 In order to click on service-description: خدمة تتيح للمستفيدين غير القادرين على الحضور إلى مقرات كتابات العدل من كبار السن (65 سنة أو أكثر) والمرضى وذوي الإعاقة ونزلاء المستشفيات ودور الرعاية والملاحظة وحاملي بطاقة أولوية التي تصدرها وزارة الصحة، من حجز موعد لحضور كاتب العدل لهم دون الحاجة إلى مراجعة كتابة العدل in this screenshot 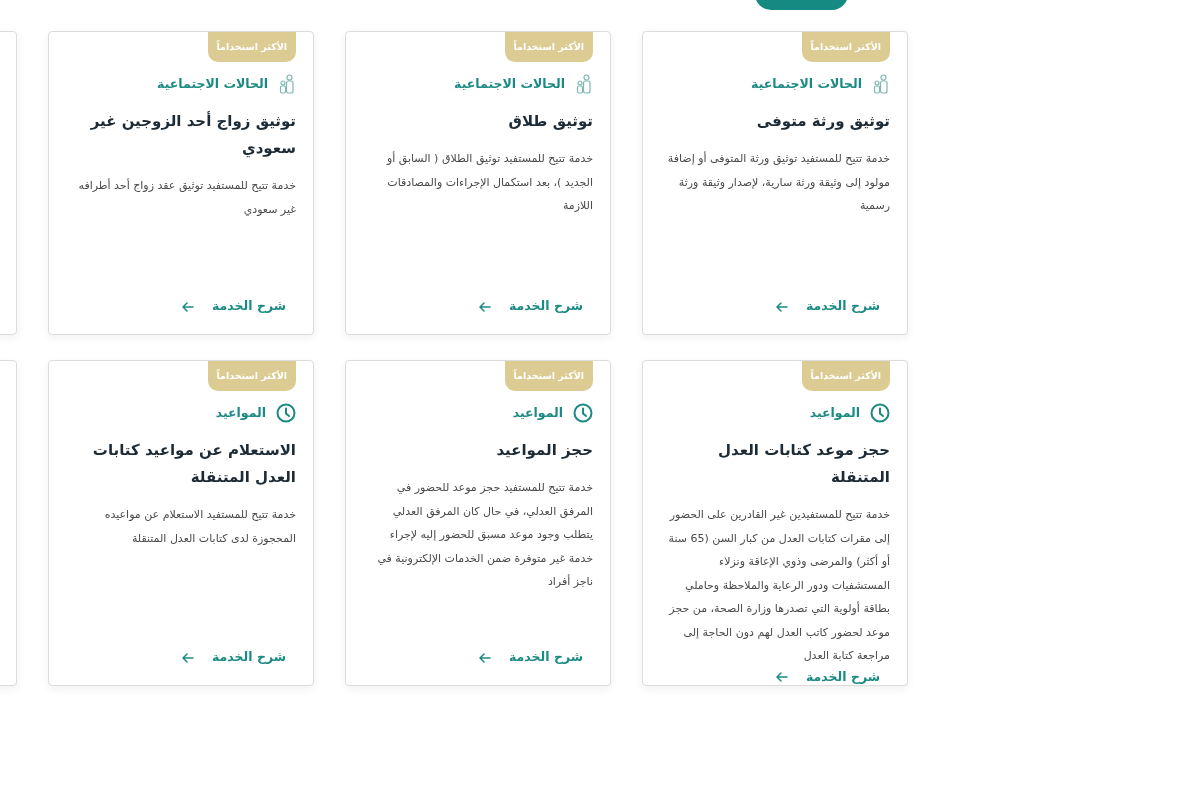, I will do `click(778, 585)`.